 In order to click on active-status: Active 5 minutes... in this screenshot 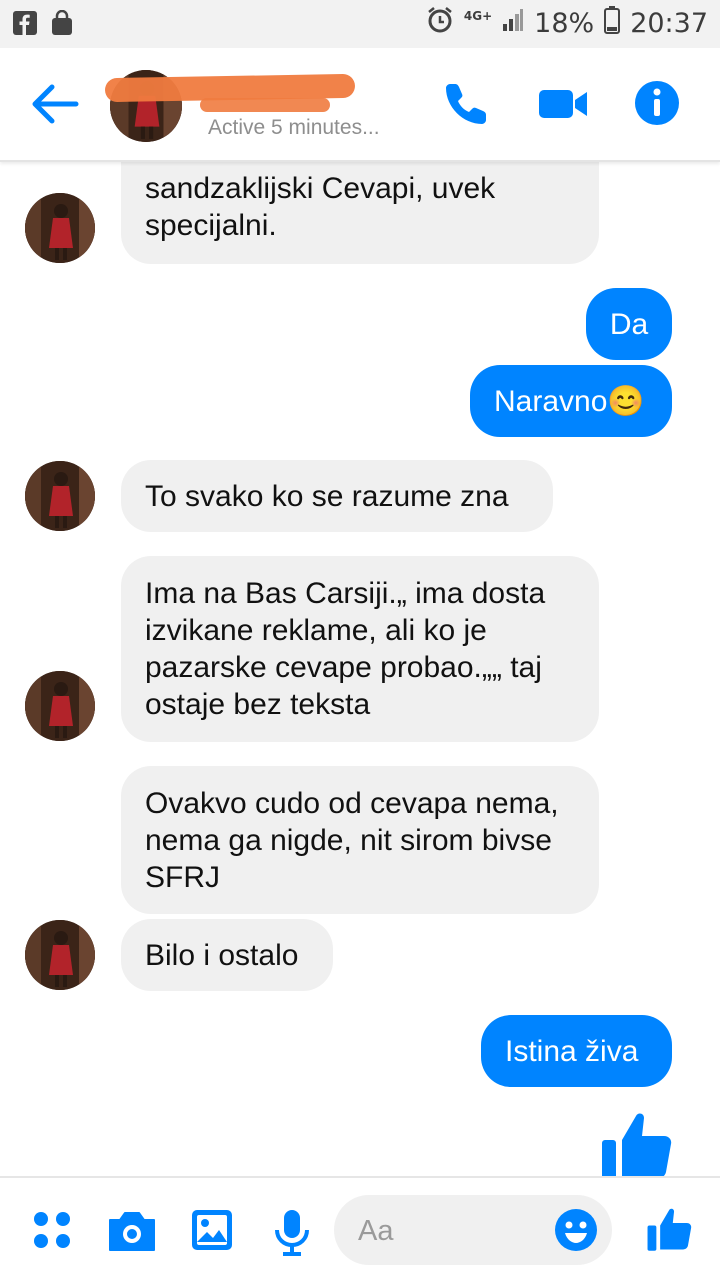, I will do `click(294, 127)`.